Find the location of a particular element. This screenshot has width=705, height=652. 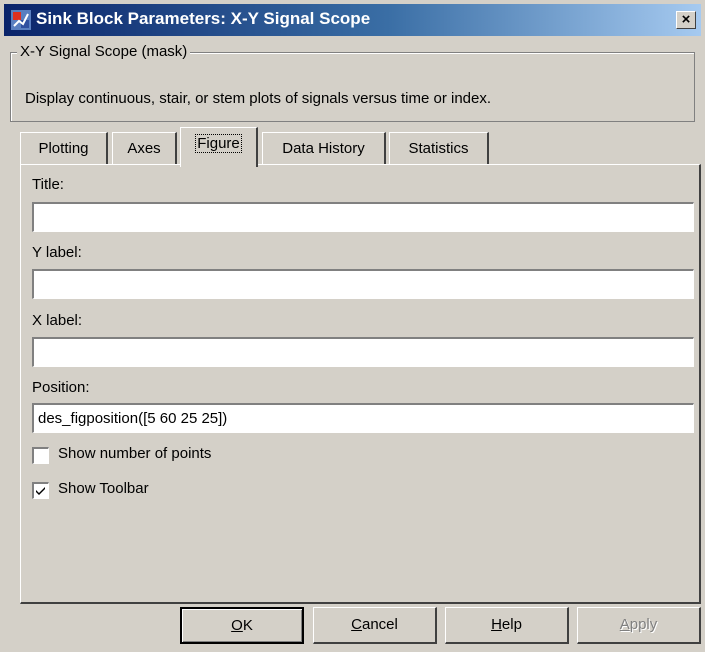

title-label: Title: is located at coordinates (48, 184).